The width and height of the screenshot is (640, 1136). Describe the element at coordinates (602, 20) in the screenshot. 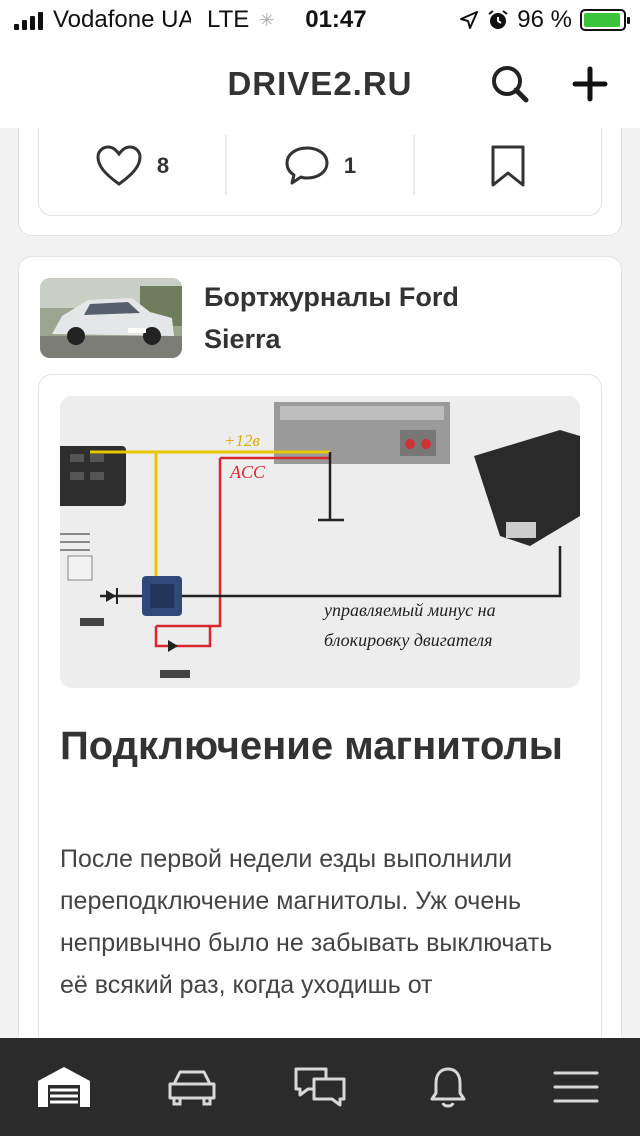

I see `battery-level` at that location.